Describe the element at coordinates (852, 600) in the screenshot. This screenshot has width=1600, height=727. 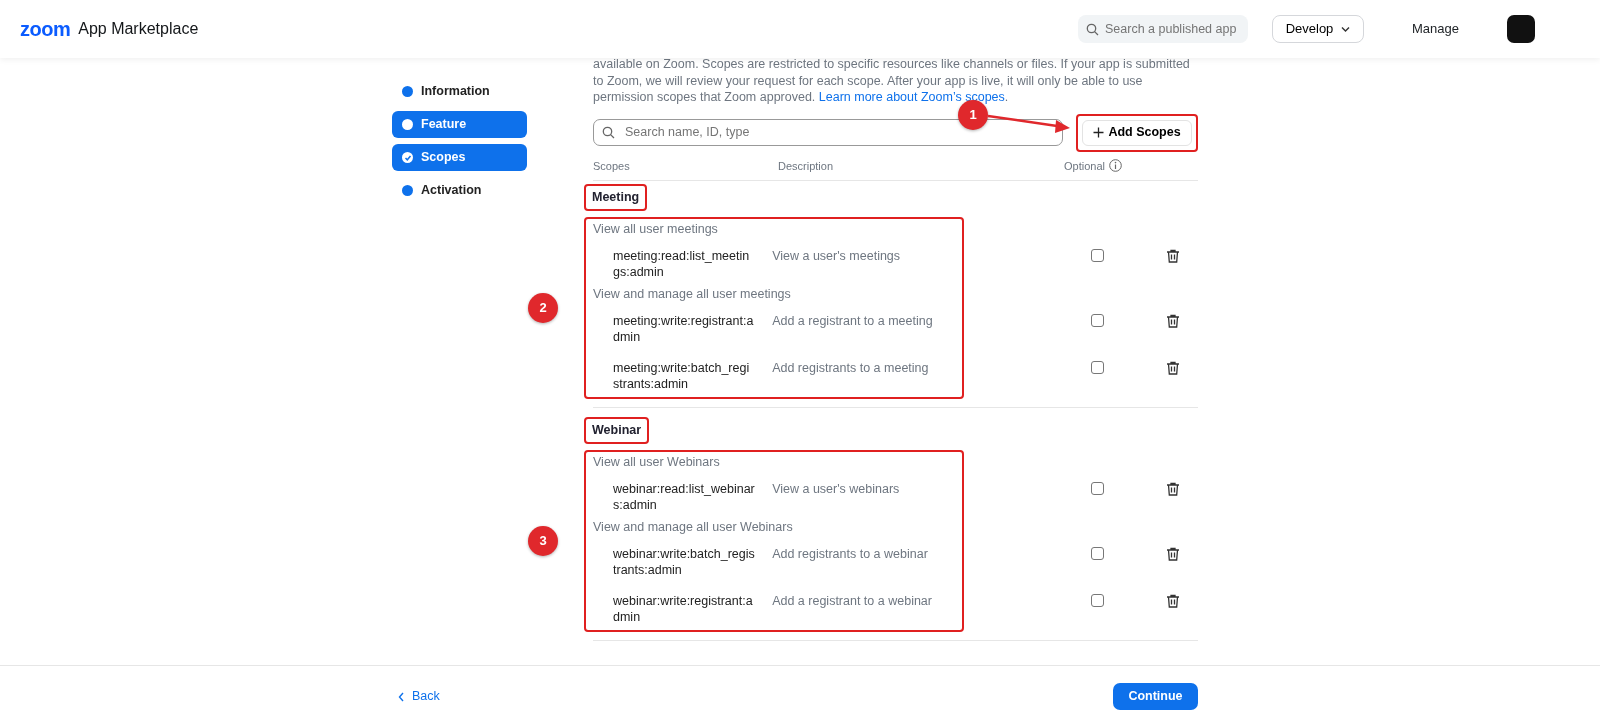
I see `scope-description: Add a registrant to a webinar` at that location.